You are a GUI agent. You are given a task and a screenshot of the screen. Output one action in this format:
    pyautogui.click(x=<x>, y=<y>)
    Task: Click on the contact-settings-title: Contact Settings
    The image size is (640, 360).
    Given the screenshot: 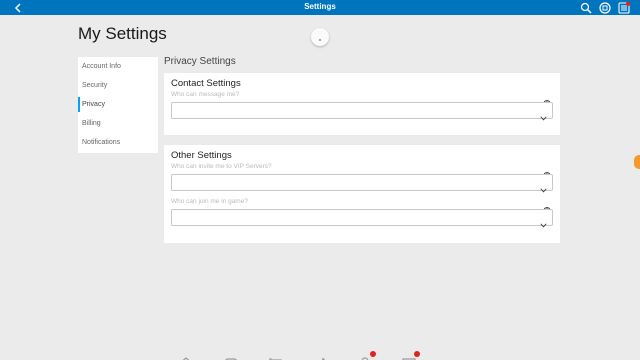 What is the action you would take?
    pyautogui.click(x=206, y=83)
    